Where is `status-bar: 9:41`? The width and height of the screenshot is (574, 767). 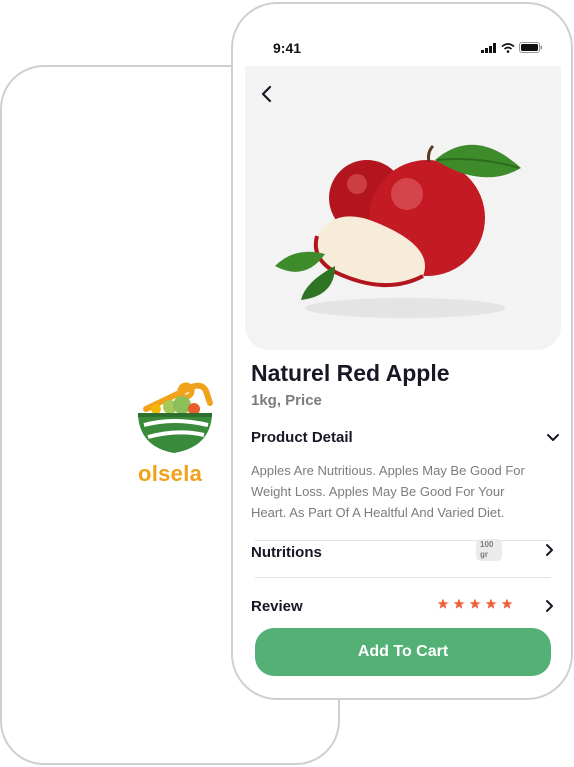
status-bar: 9:41 is located at coordinates (402, 34).